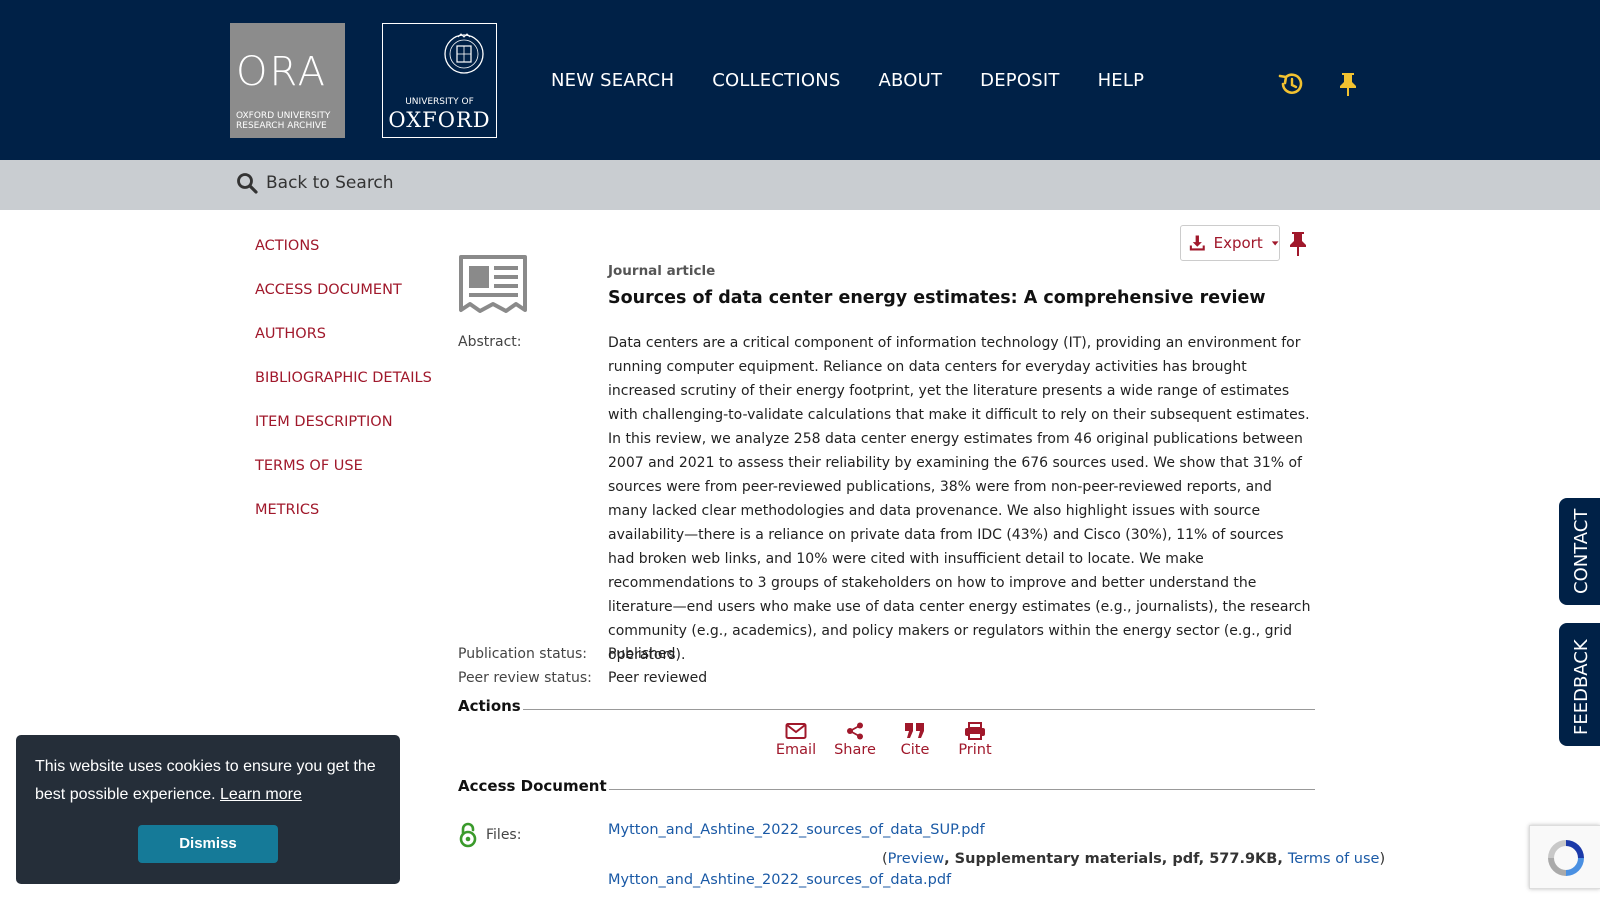  I want to click on ora-logo-line2: RESEARCH ARCHIVE, so click(281, 126).